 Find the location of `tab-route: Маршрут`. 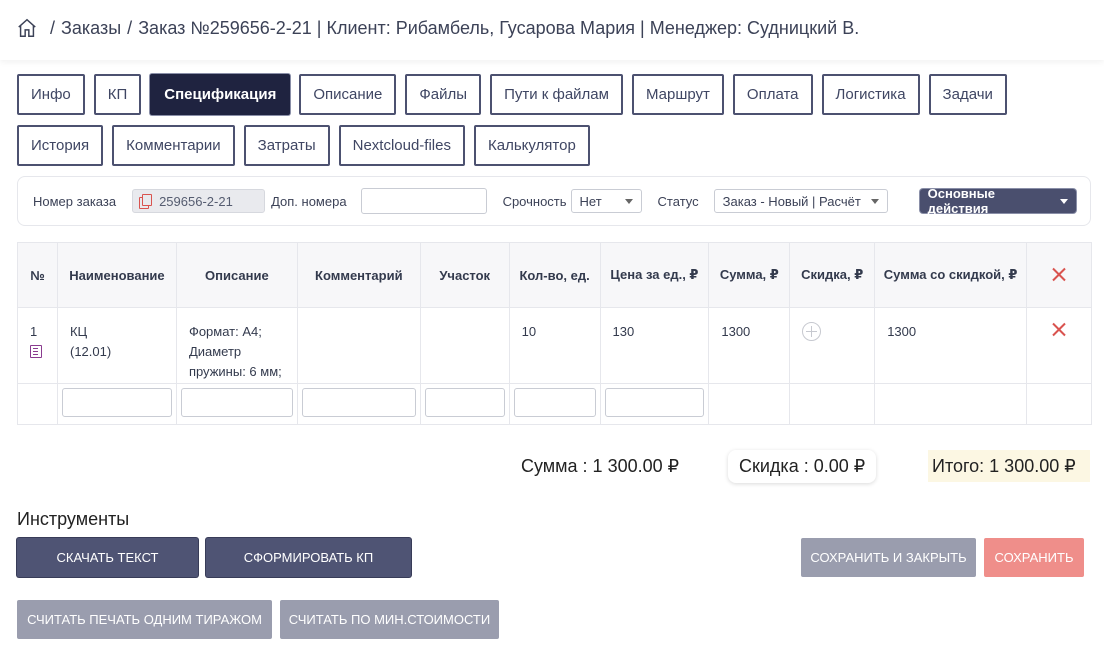

tab-route: Маршрут is located at coordinates (677, 94).